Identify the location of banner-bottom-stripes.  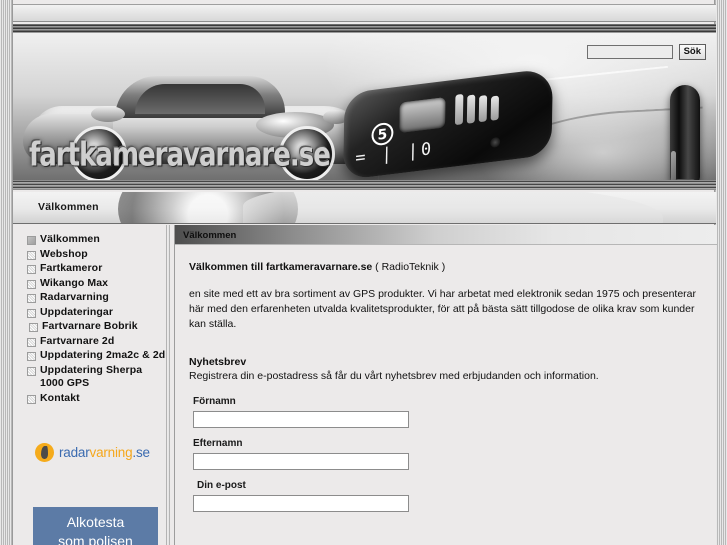
(364, 185).